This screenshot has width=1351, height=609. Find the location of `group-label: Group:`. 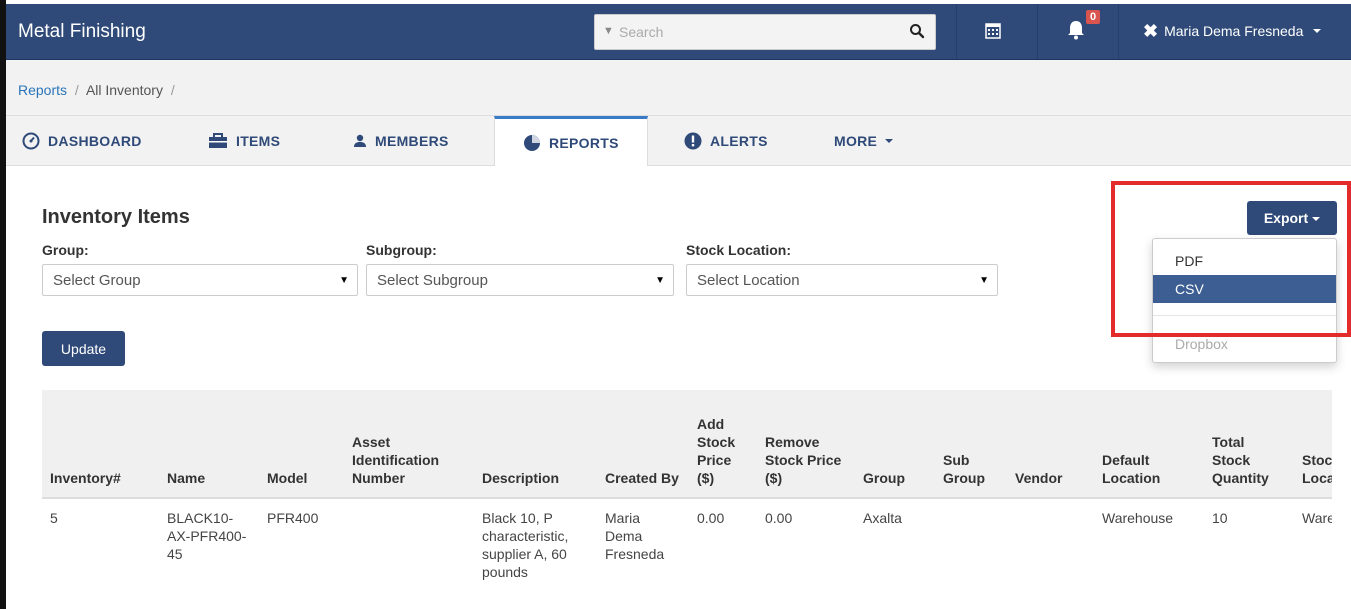

group-label: Group: is located at coordinates (65, 250).